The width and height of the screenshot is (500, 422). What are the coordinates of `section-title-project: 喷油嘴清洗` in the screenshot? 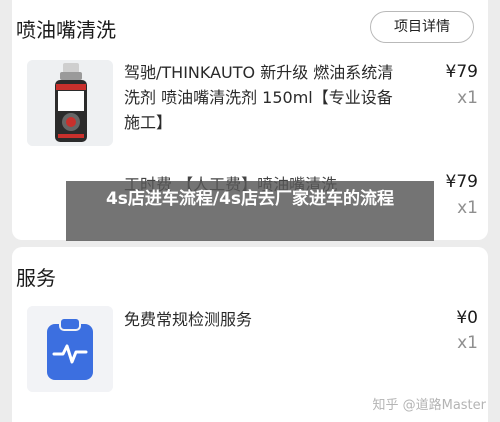 It's located at (66, 30).